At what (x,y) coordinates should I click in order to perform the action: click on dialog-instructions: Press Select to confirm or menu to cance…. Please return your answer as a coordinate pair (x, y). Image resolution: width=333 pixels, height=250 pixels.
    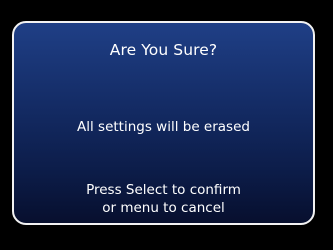
    Looking at the image, I should click on (163, 199).